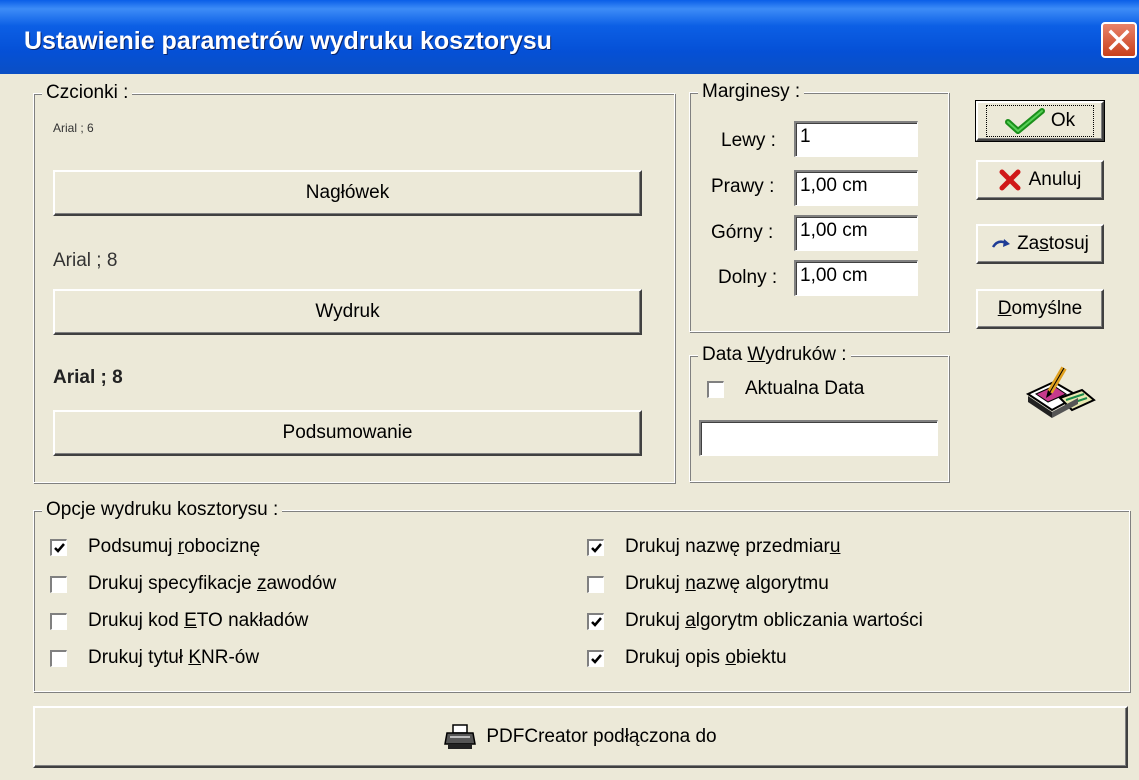 The width and height of the screenshot is (1139, 780). What do you see at coordinates (690, 583) in the screenshot?
I see `option-label-accel: n` at bounding box center [690, 583].